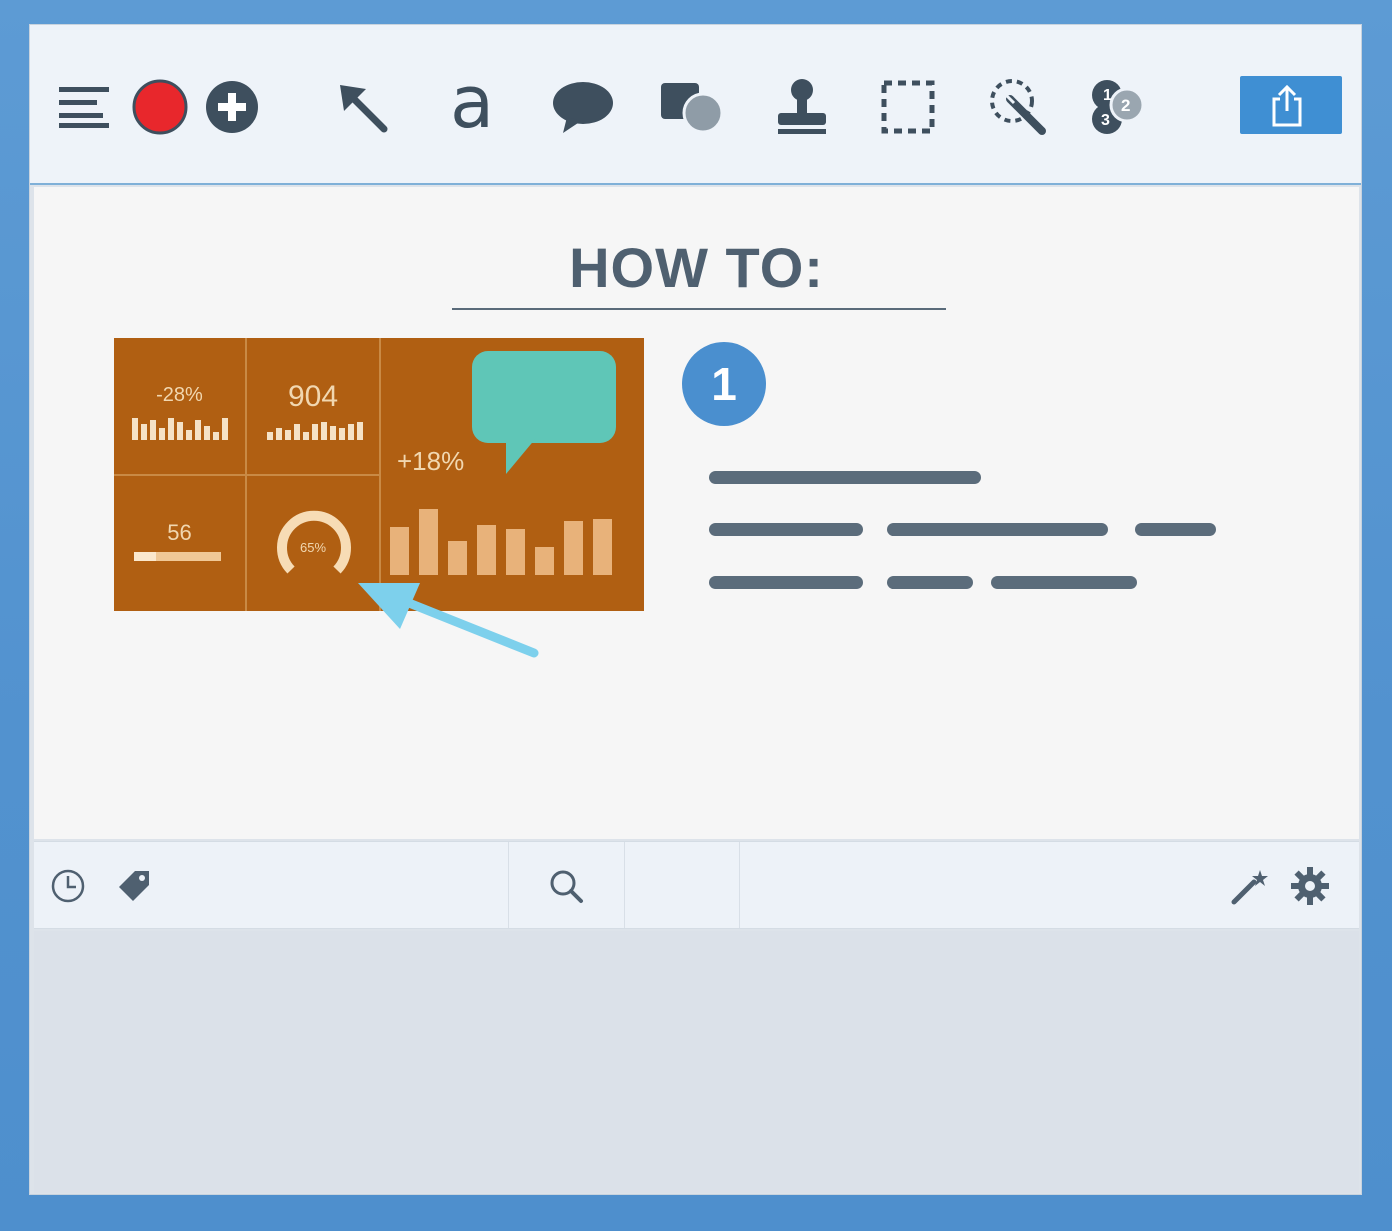 Image resolution: width=1392 pixels, height=1231 pixels. I want to click on text-tool-glyph: a, so click(472, 102).